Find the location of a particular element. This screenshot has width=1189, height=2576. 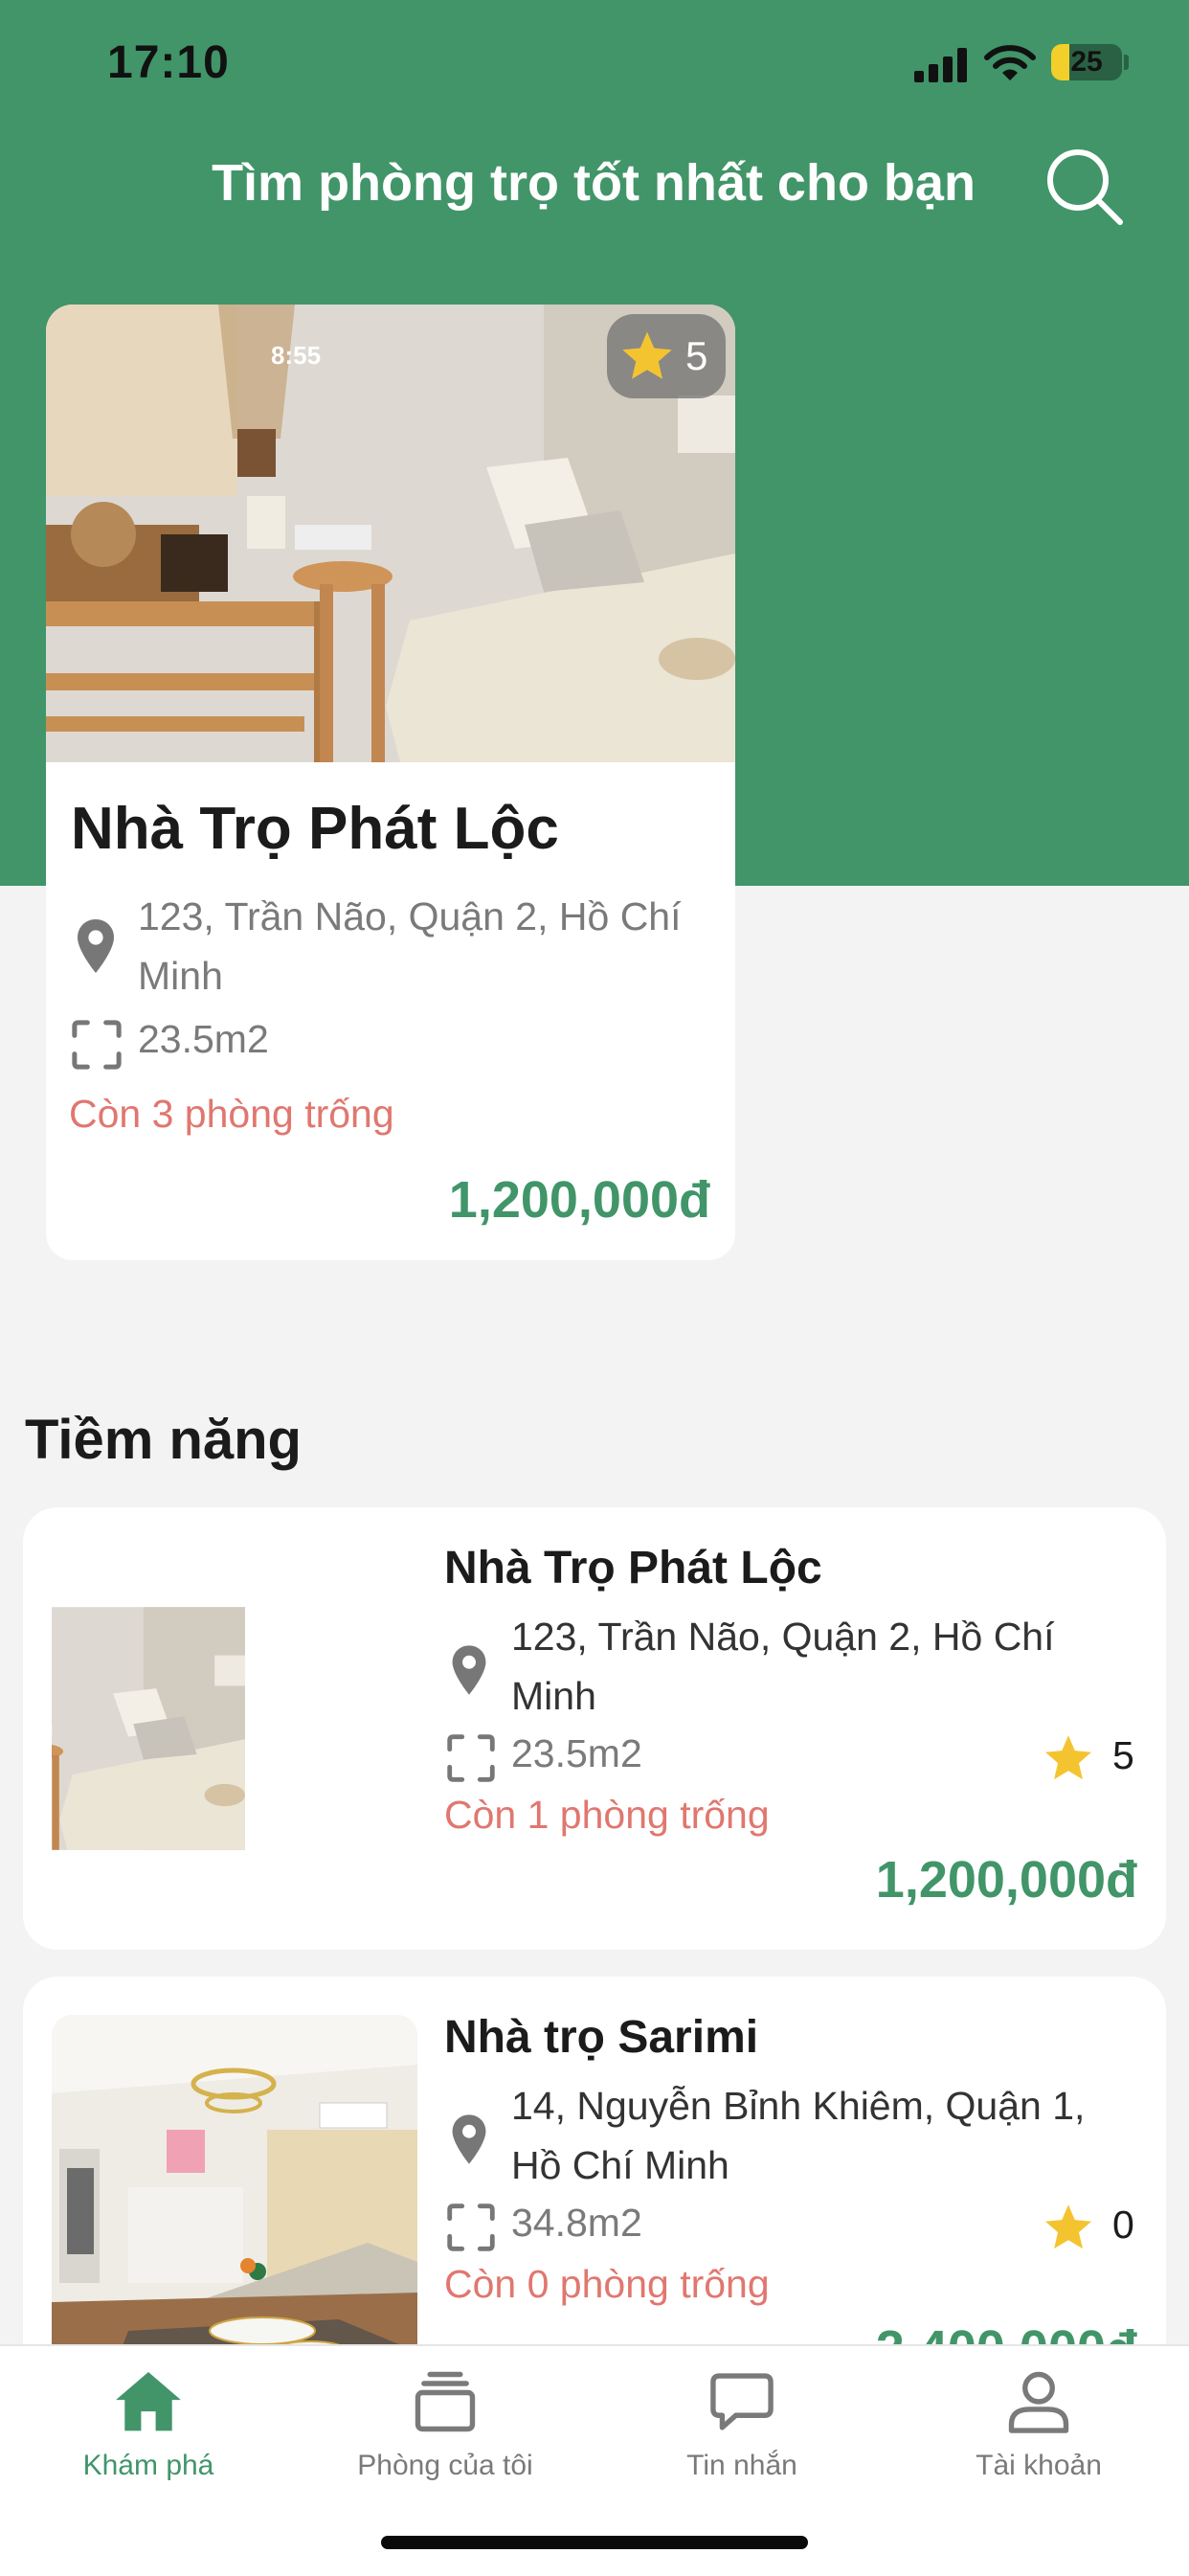

featured-vacancy: Còn 3 phòng trống is located at coordinates (231, 1114).